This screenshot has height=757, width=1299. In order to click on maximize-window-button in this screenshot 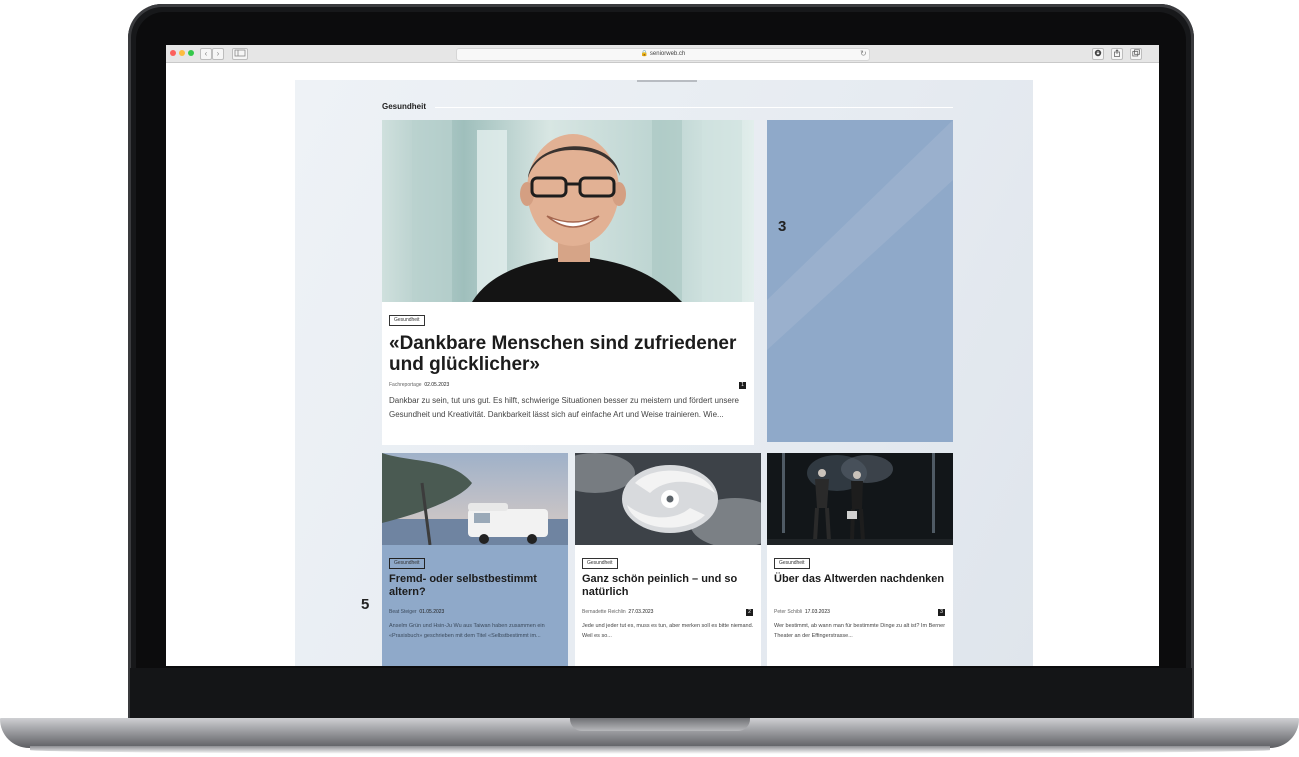, I will do `click(191, 53)`.